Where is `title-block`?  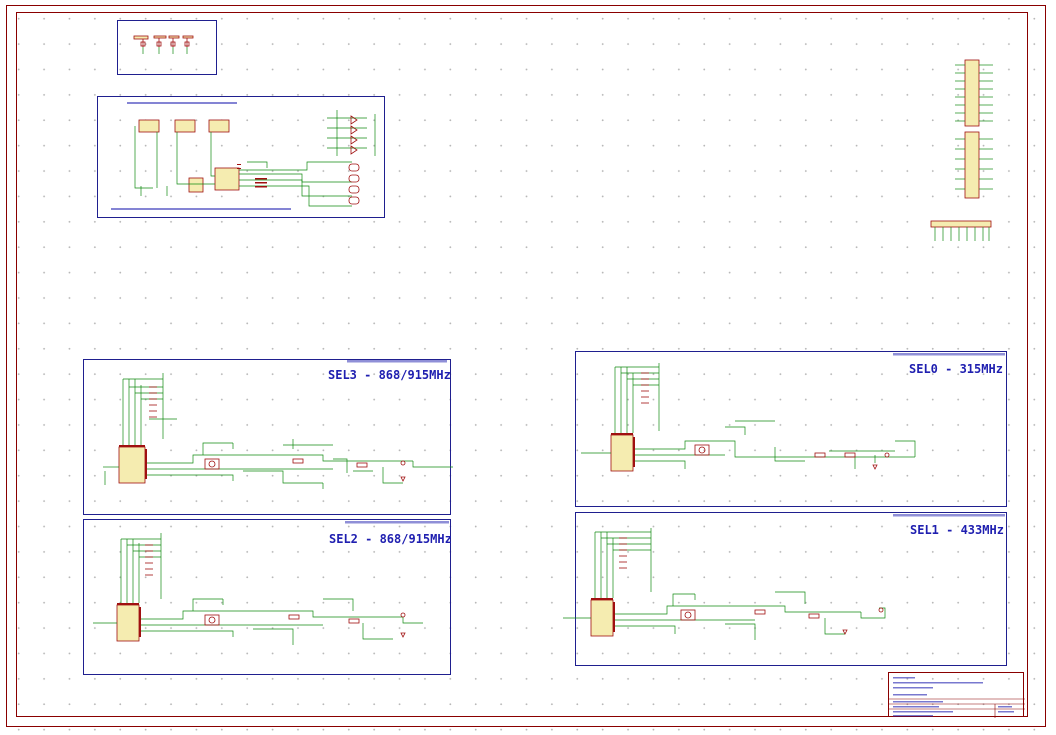 title-block is located at coordinates (956, 695).